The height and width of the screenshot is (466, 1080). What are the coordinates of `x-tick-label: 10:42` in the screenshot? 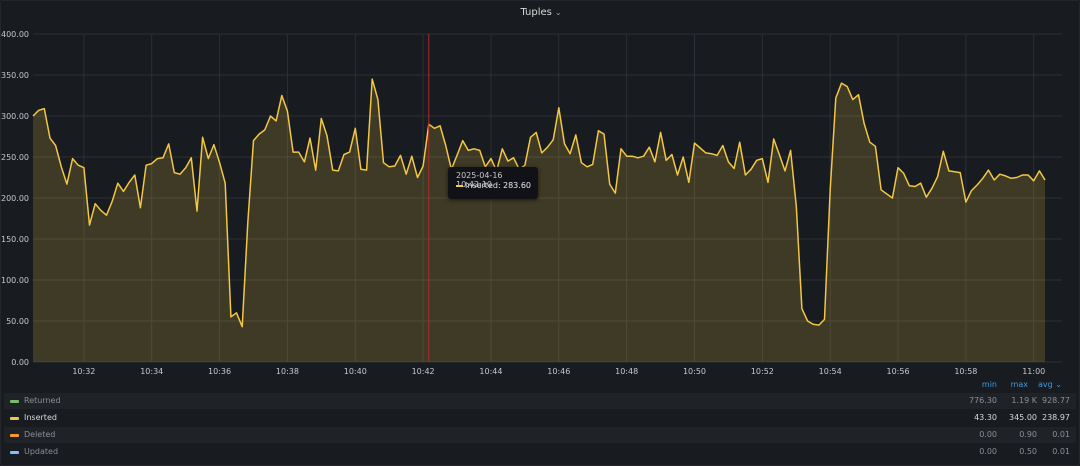 It's located at (423, 371).